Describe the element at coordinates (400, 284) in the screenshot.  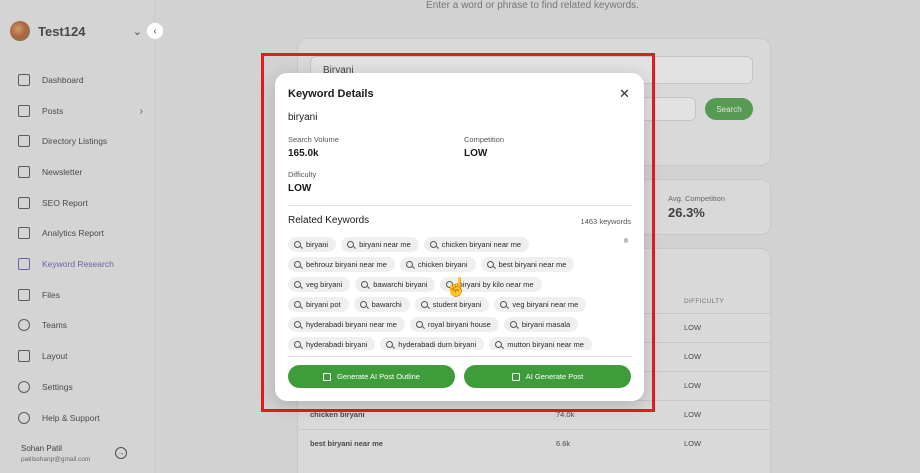
I see `chip-label: bawarchi biryani` at that location.